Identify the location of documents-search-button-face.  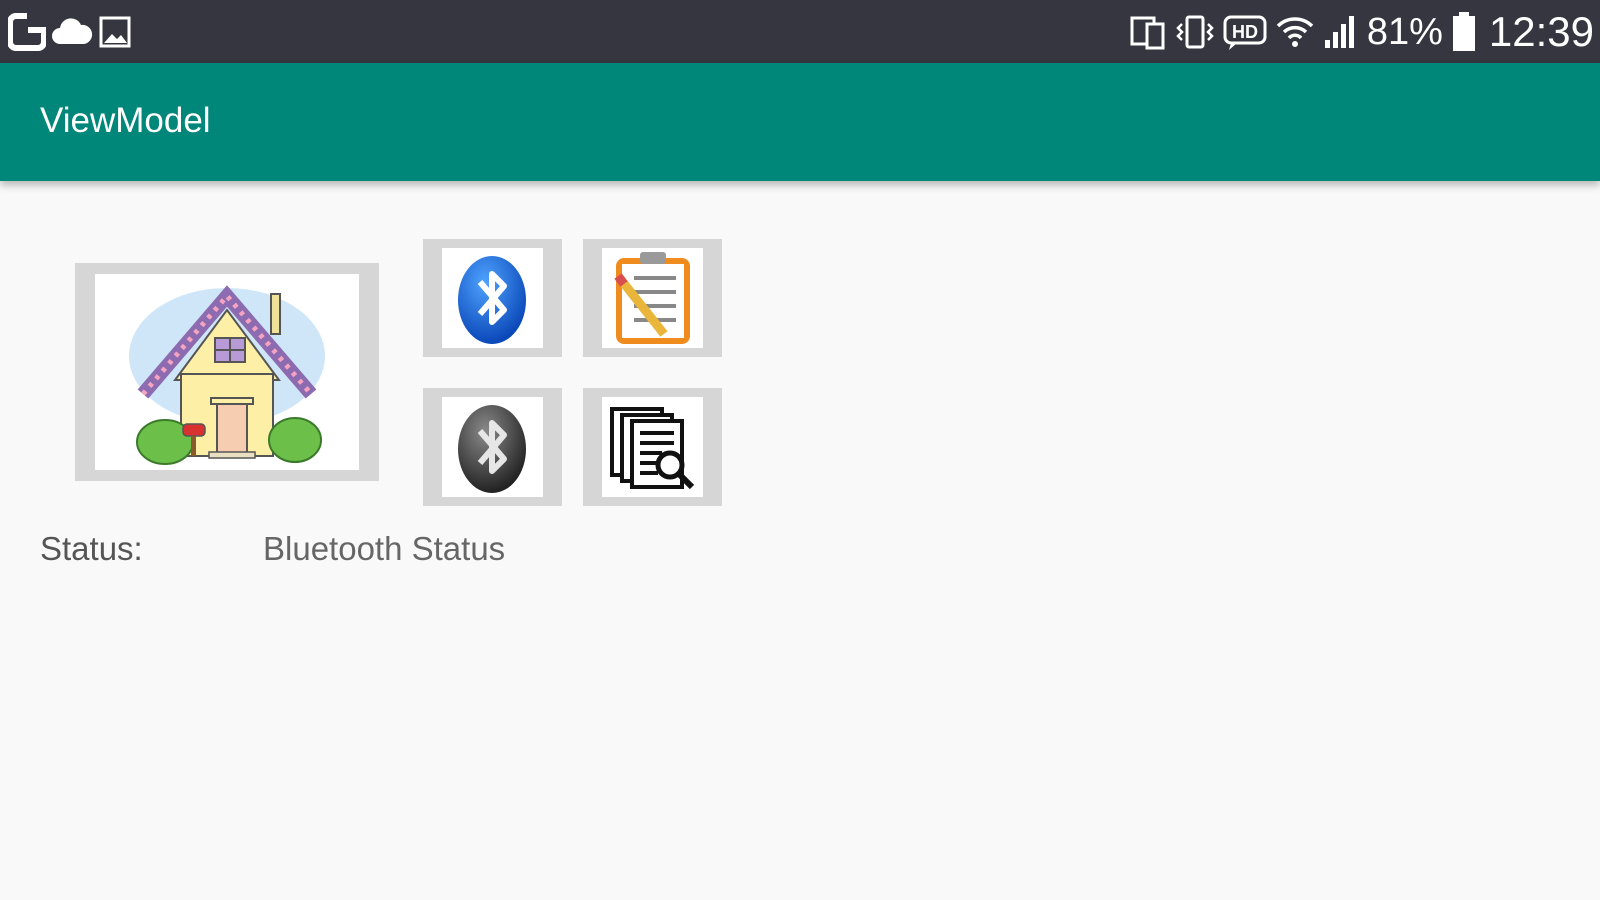
(652, 447).